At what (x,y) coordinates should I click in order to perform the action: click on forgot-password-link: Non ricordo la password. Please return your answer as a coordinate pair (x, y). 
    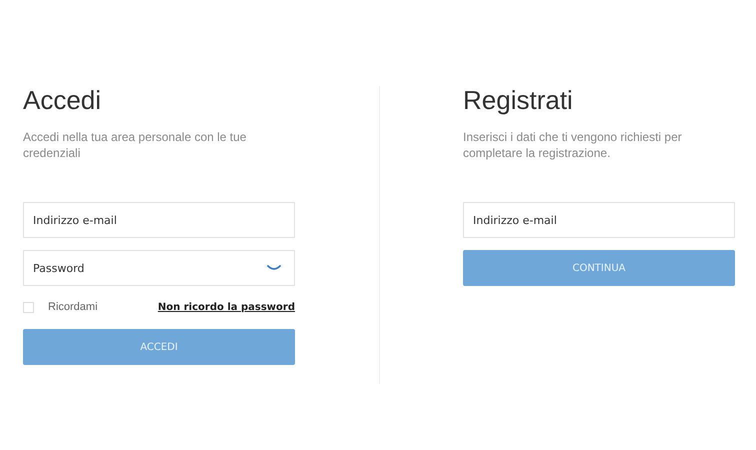
    Looking at the image, I should click on (226, 307).